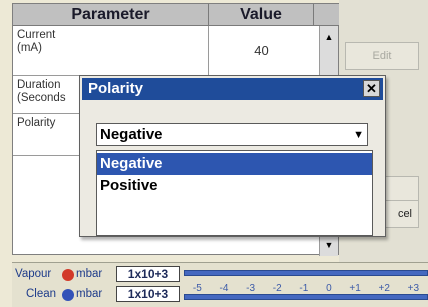 This screenshot has width=428, height=307. Describe the element at coordinates (329, 245) in the screenshot. I see `scroll-down-icon: ▼` at that location.